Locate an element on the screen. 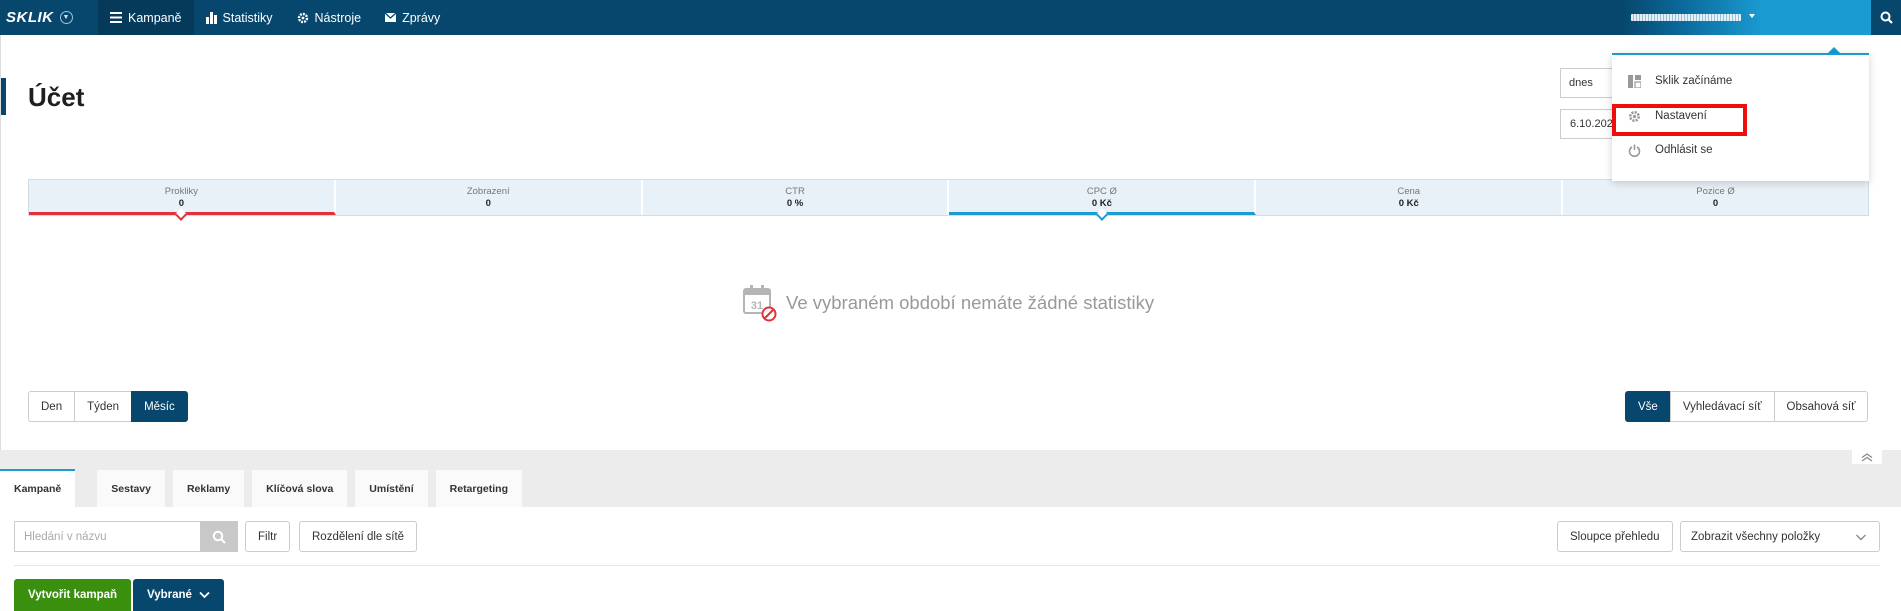 This screenshot has height=611, width=1901. user-account-button is located at coordinates (1693, 17).